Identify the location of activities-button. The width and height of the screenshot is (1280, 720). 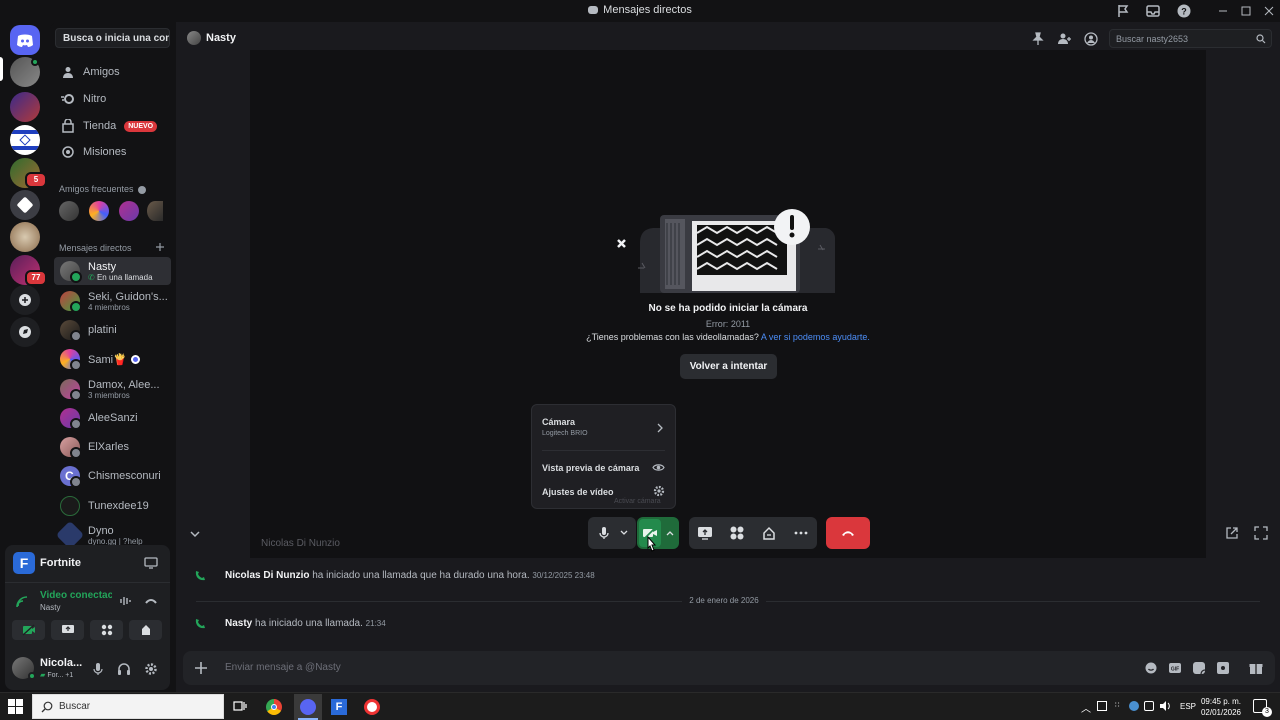
(106, 630).